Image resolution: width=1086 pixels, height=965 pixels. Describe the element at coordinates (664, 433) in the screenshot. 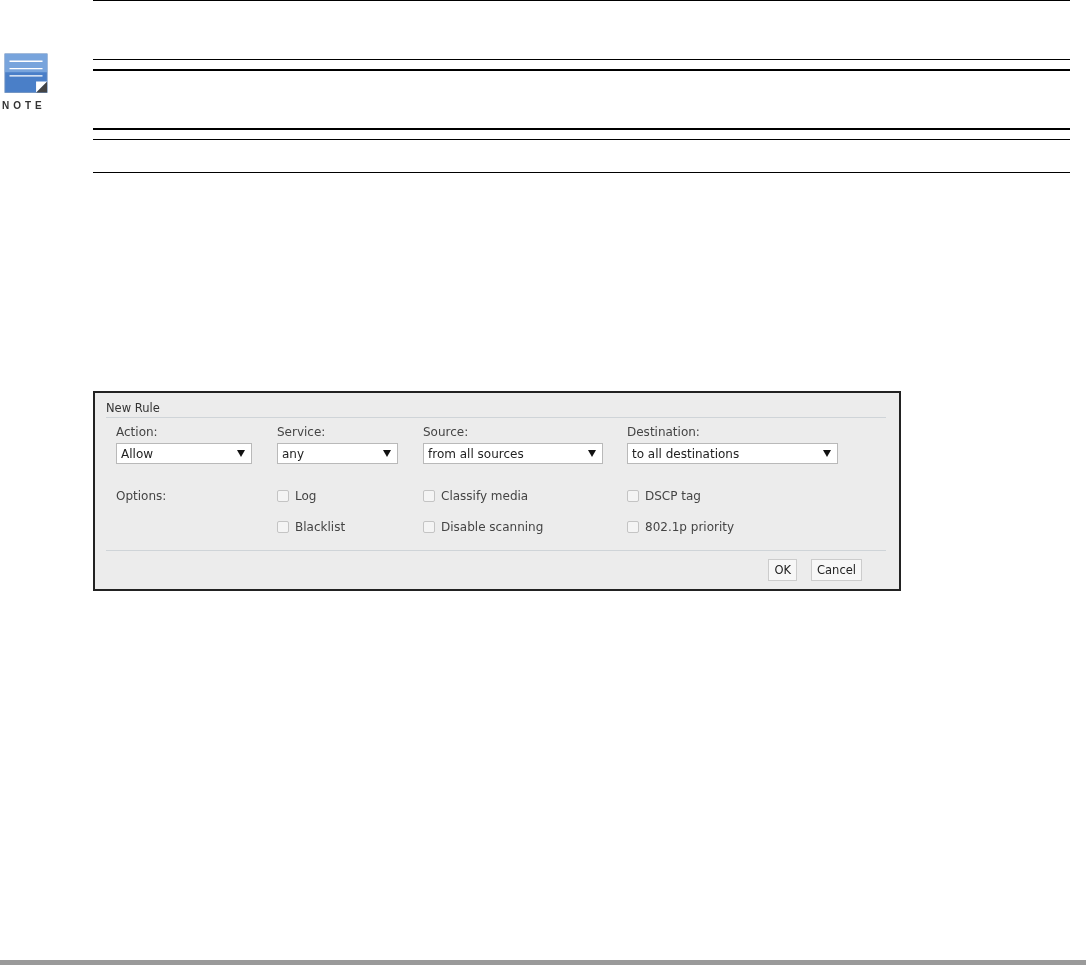

I see `field-label: Destination:` at that location.